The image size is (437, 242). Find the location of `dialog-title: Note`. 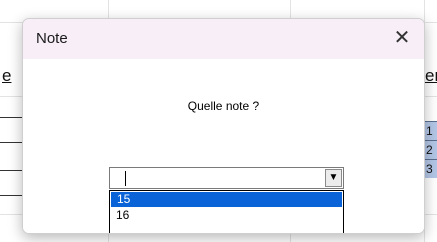

dialog-title: Note is located at coordinates (52, 38).